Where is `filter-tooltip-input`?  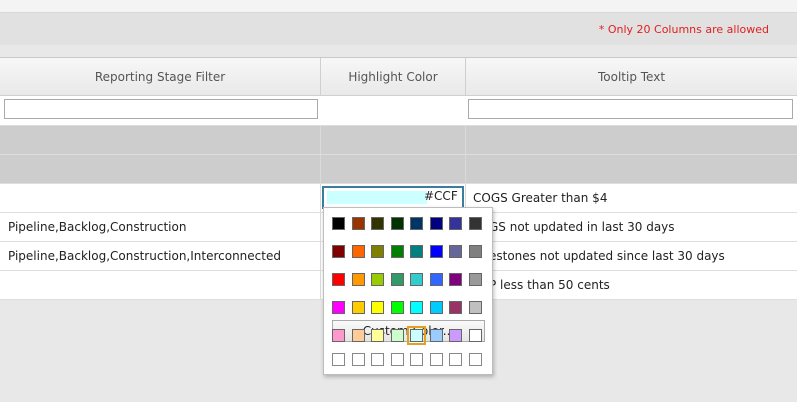 filter-tooltip-input is located at coordinates (630, 109).